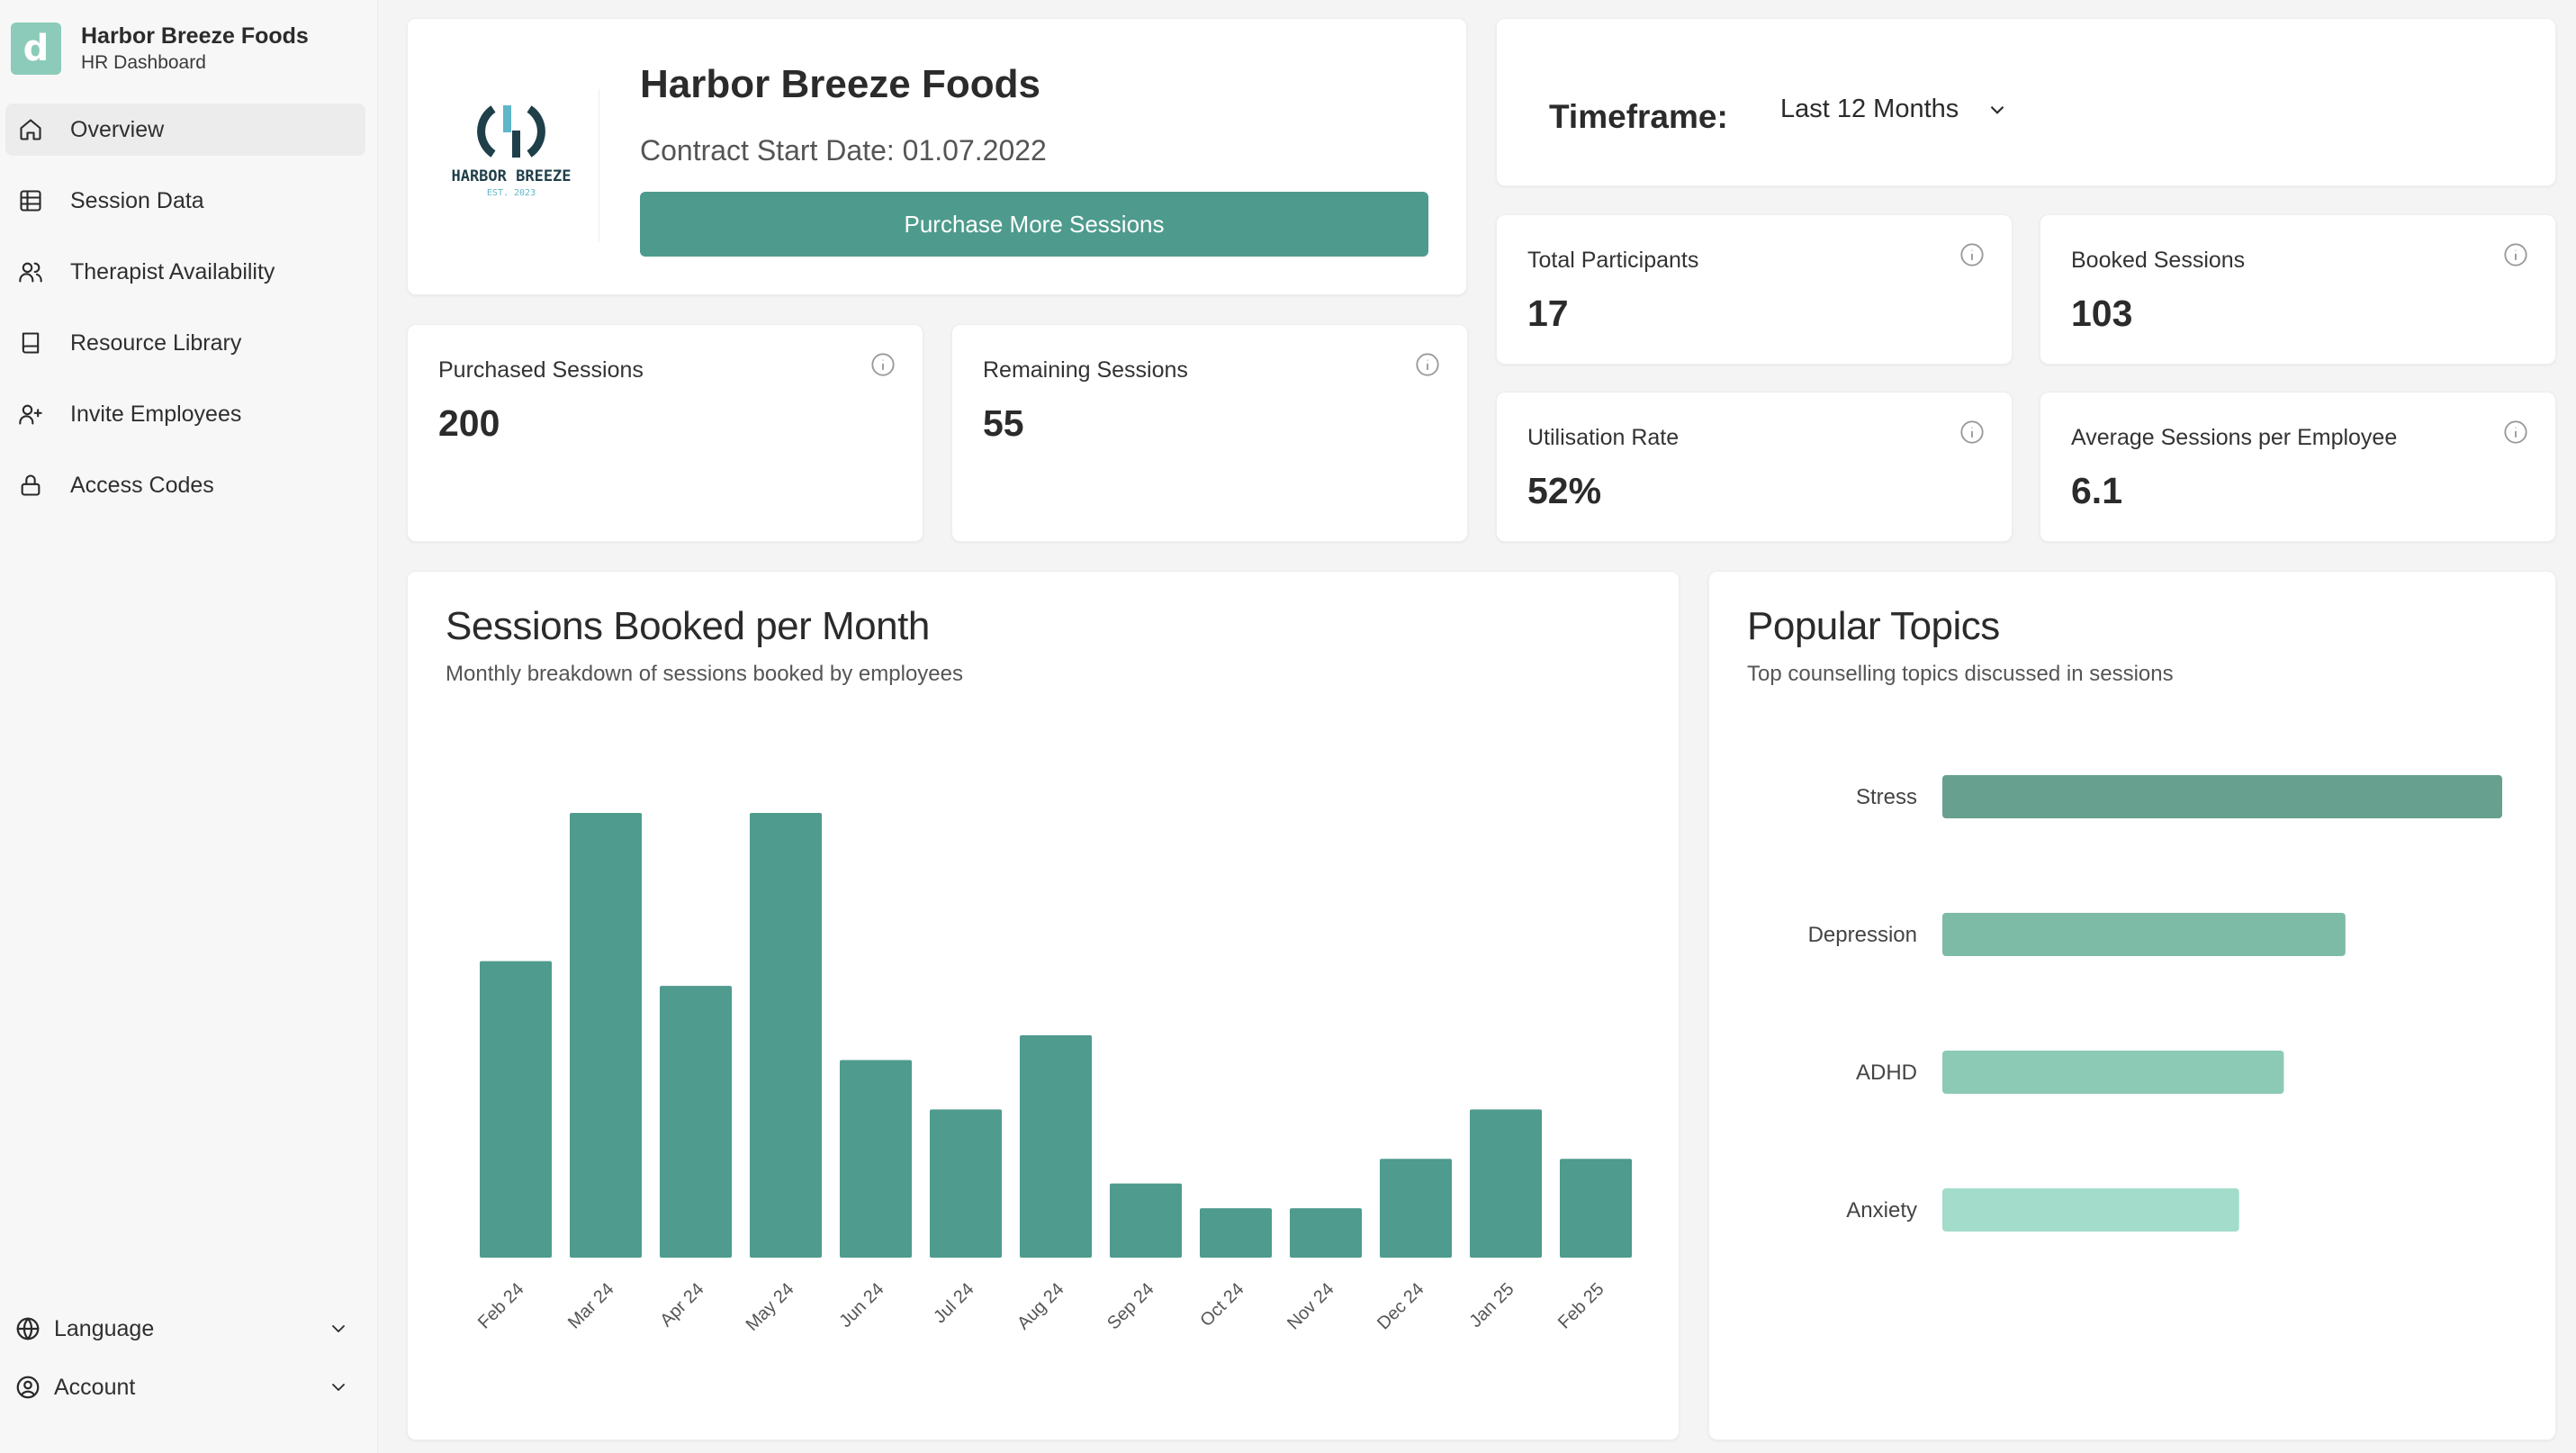 This screenshot has height=1453, width=2576. What do you see at coordinates (2298, 289) in the screenshot?
I see `booked-sessions-card: Booked Sessions 103` at bounding box center [2298, 289].